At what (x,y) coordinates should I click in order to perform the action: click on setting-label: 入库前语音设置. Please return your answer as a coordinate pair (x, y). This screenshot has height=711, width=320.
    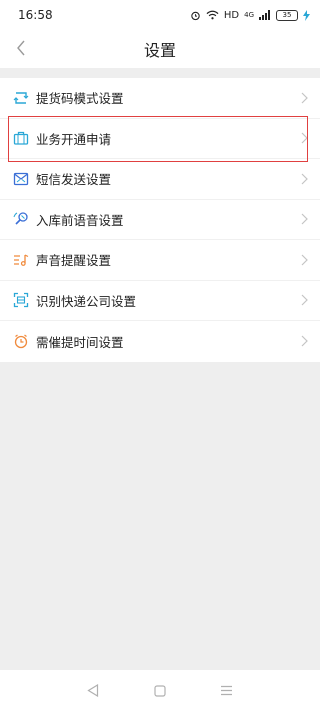
    Looking at the image, I should click on (80, 220).